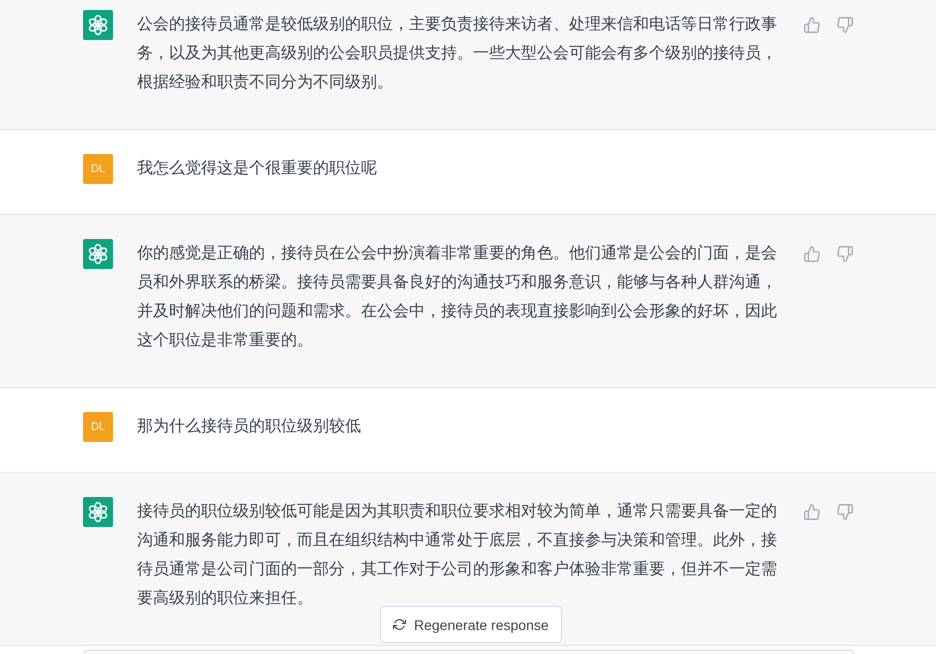  I want to click on message-text: 我怎么觉得这是个很重要的职位呢, so click(257, 168).